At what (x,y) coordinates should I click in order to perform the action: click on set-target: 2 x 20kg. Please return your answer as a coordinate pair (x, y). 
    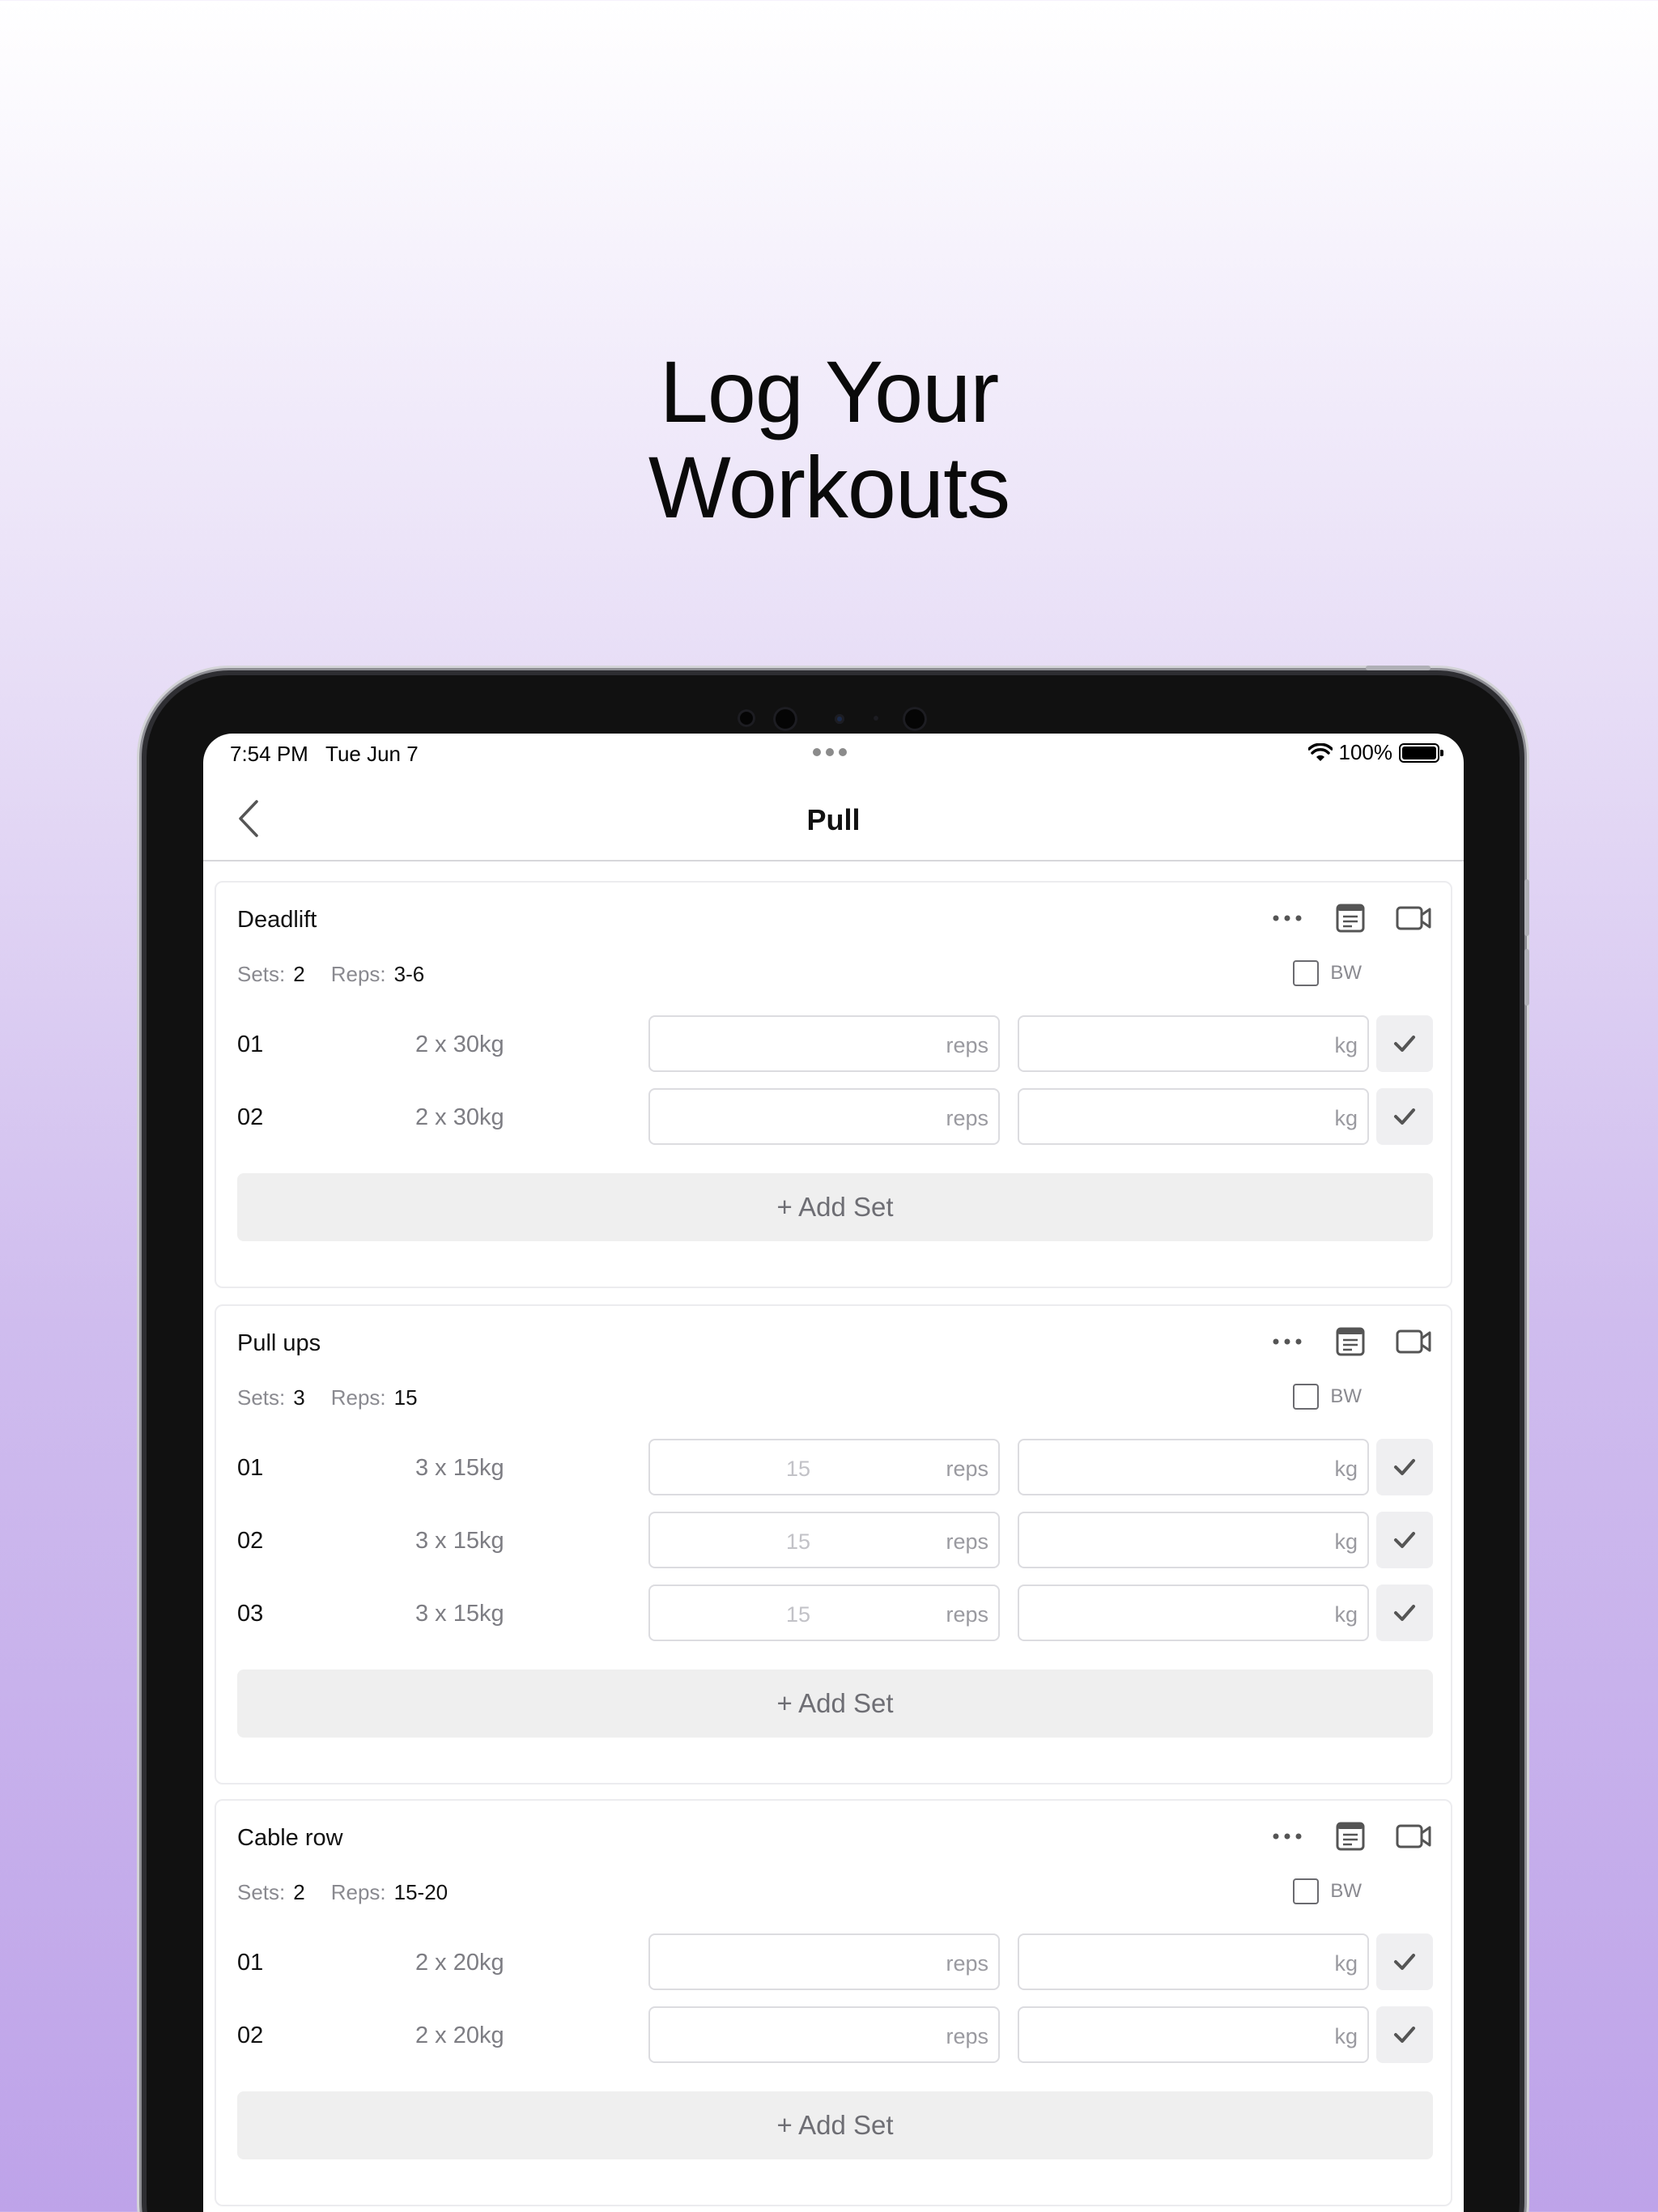
    Looking at the image, I should click on (459, 2036).